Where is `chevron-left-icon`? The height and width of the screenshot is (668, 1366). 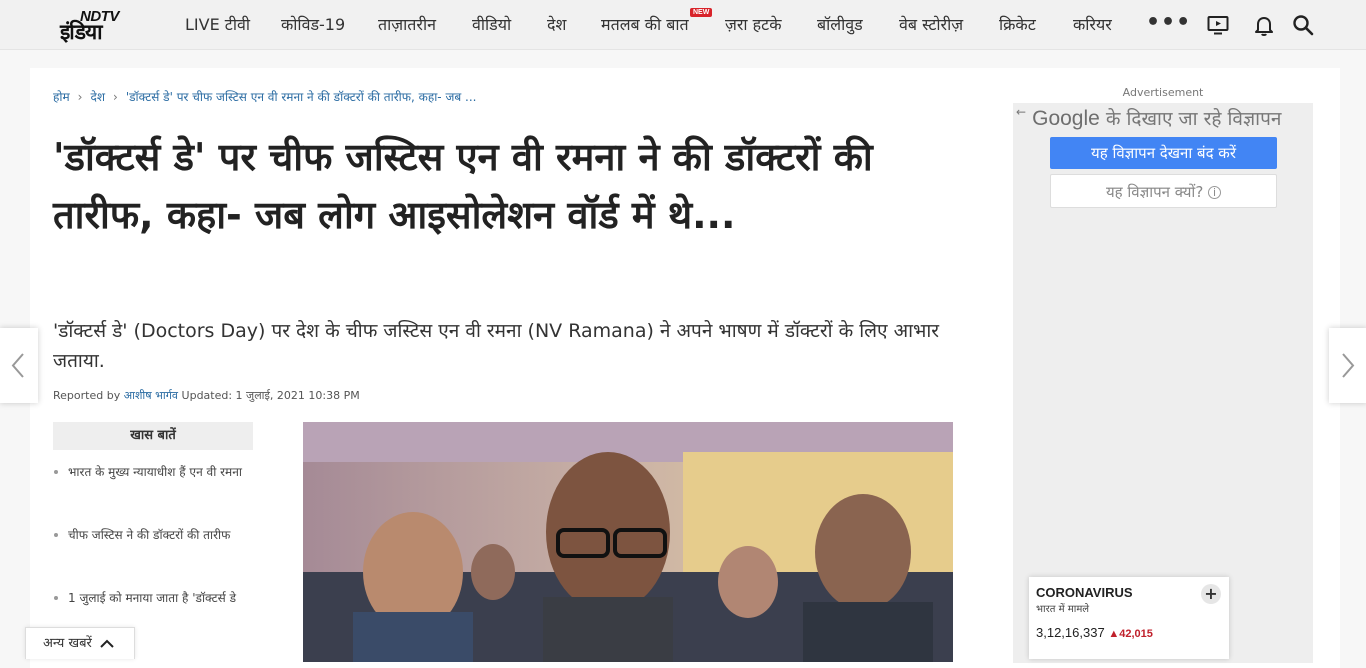 chevron-left-icon is located at coordinates (17, 365).